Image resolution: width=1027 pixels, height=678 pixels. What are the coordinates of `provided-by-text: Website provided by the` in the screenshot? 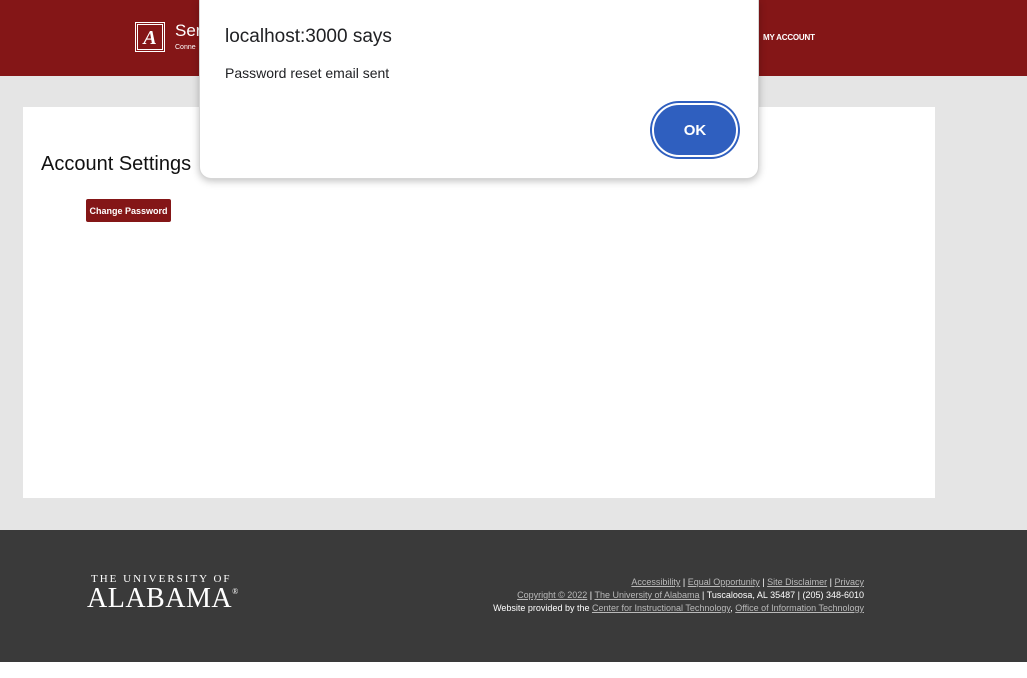 It's located at (541, 608).